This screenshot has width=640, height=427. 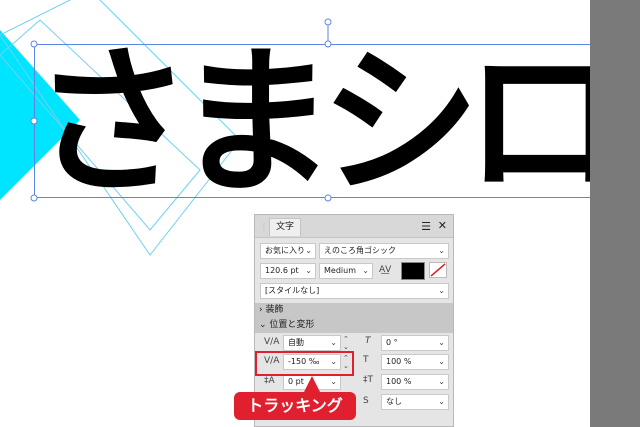 I want to click on section-decoration: › 装飾, so click(x=354, y=310).